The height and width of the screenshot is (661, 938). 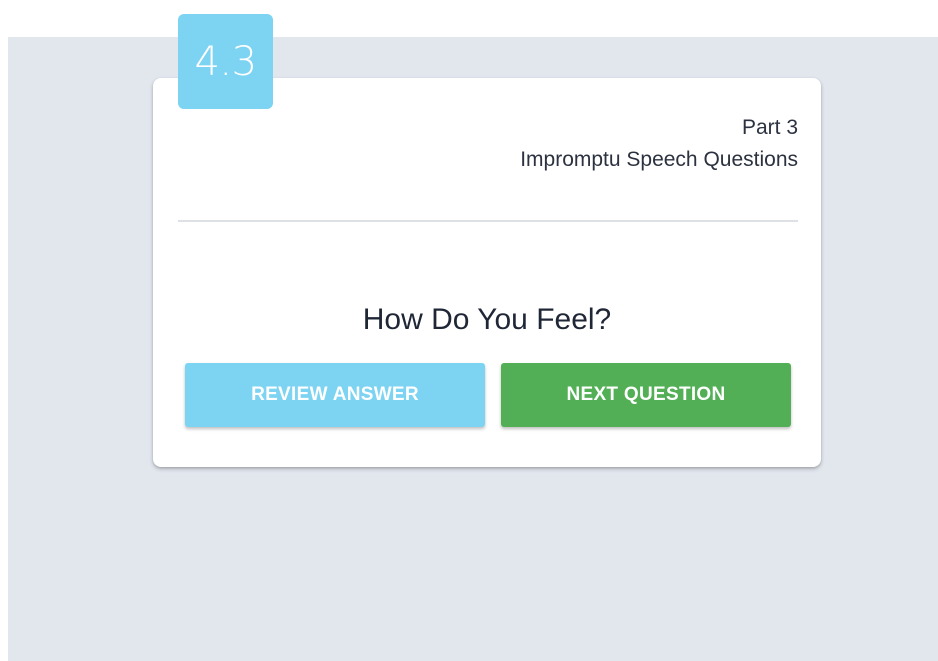 What do you see at coordinates (335, 395) in the screenshot?
I see `review-answer-button: REVIEW ANSWER` at bounding box center [335, 395].